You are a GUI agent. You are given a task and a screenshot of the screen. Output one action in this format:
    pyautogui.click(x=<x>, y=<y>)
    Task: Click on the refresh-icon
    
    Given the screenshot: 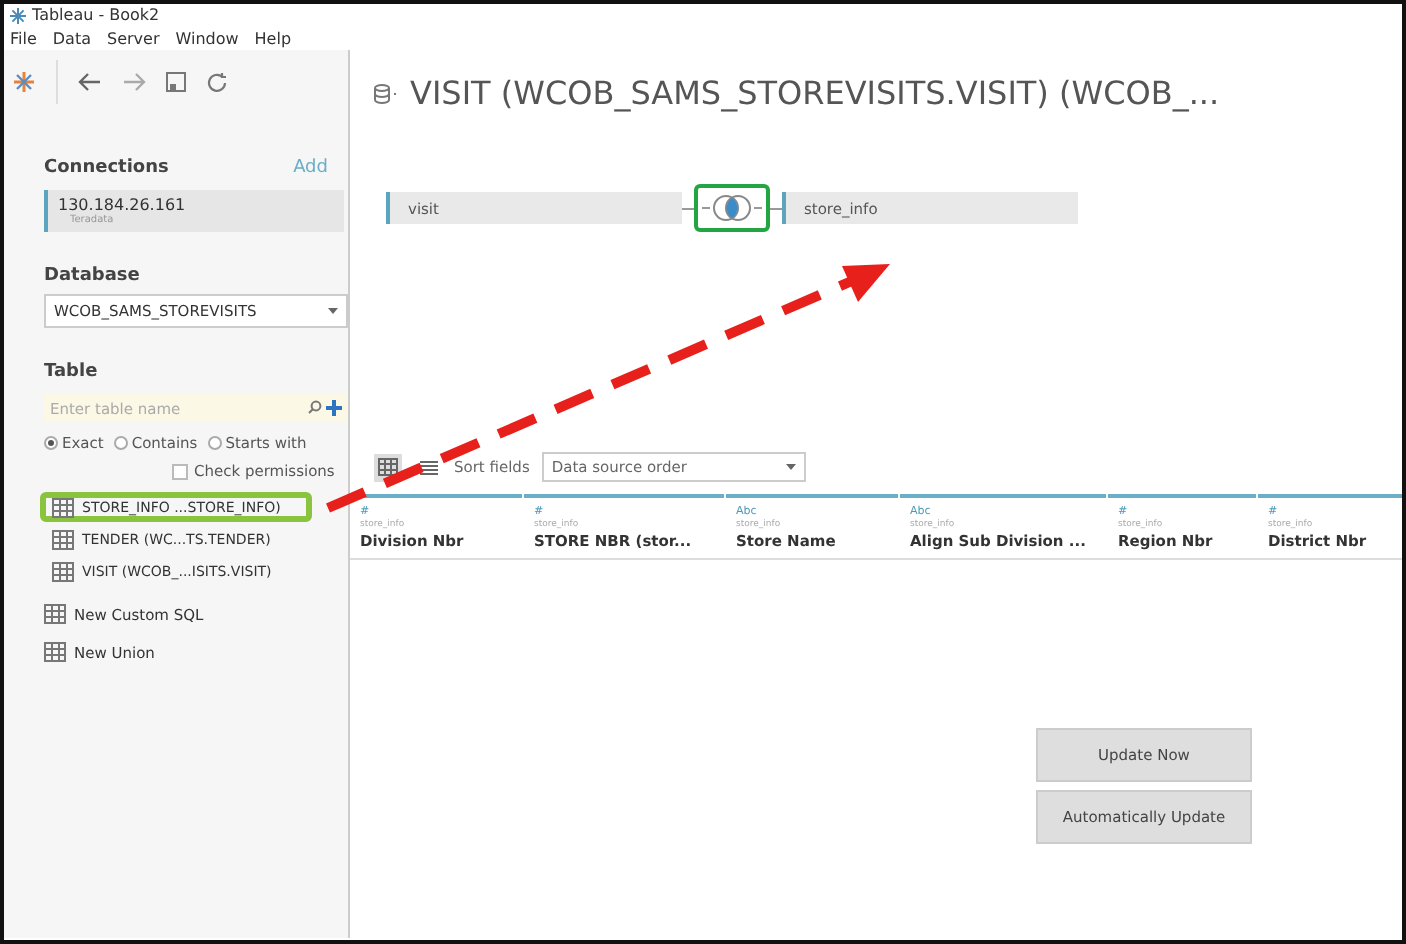 What is the action you would take?
    pyautogui.click(x=217, y=82)
    